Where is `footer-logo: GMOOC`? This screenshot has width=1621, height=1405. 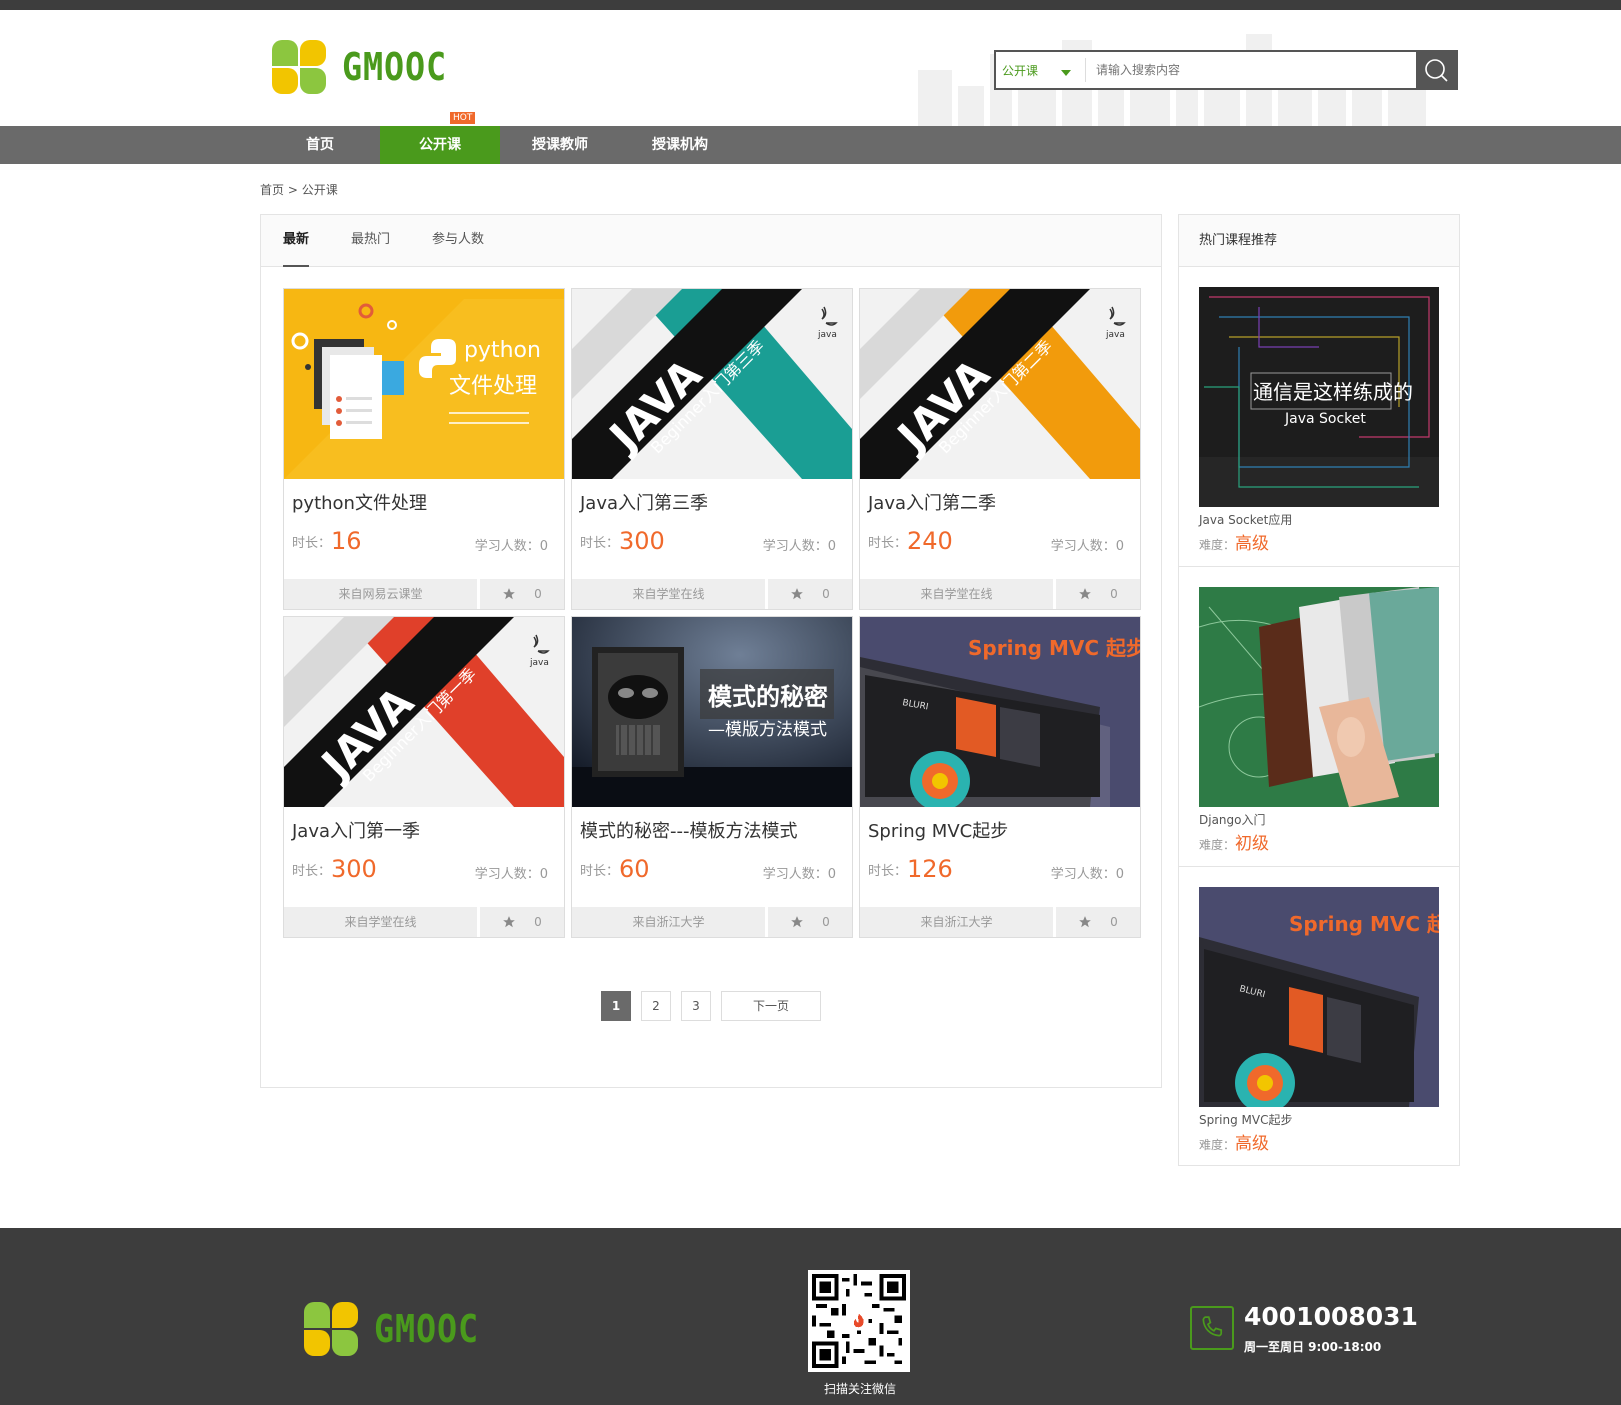
footer-logo: GMOOC is located at coordinates (397, 1329).